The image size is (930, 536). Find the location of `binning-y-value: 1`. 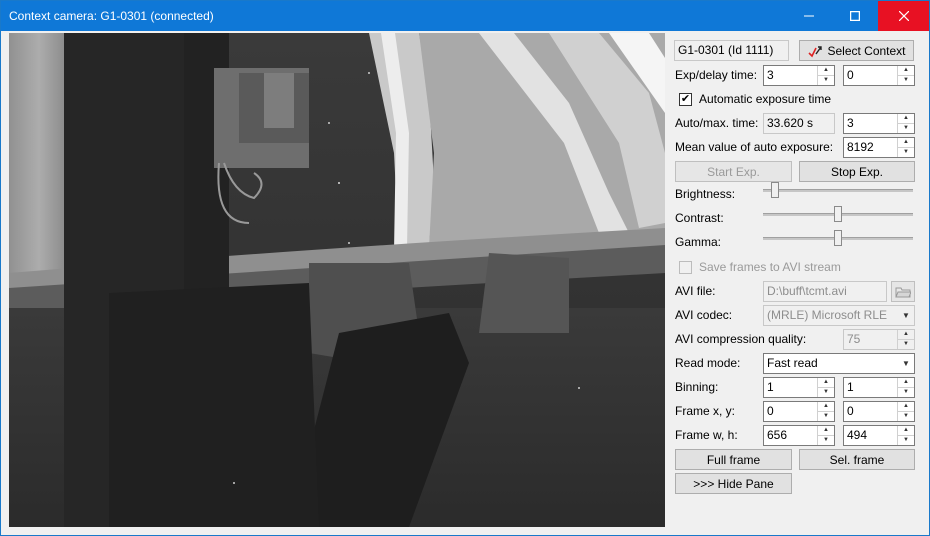

binning-y-value: 1 is located at coordinates (850, 387).